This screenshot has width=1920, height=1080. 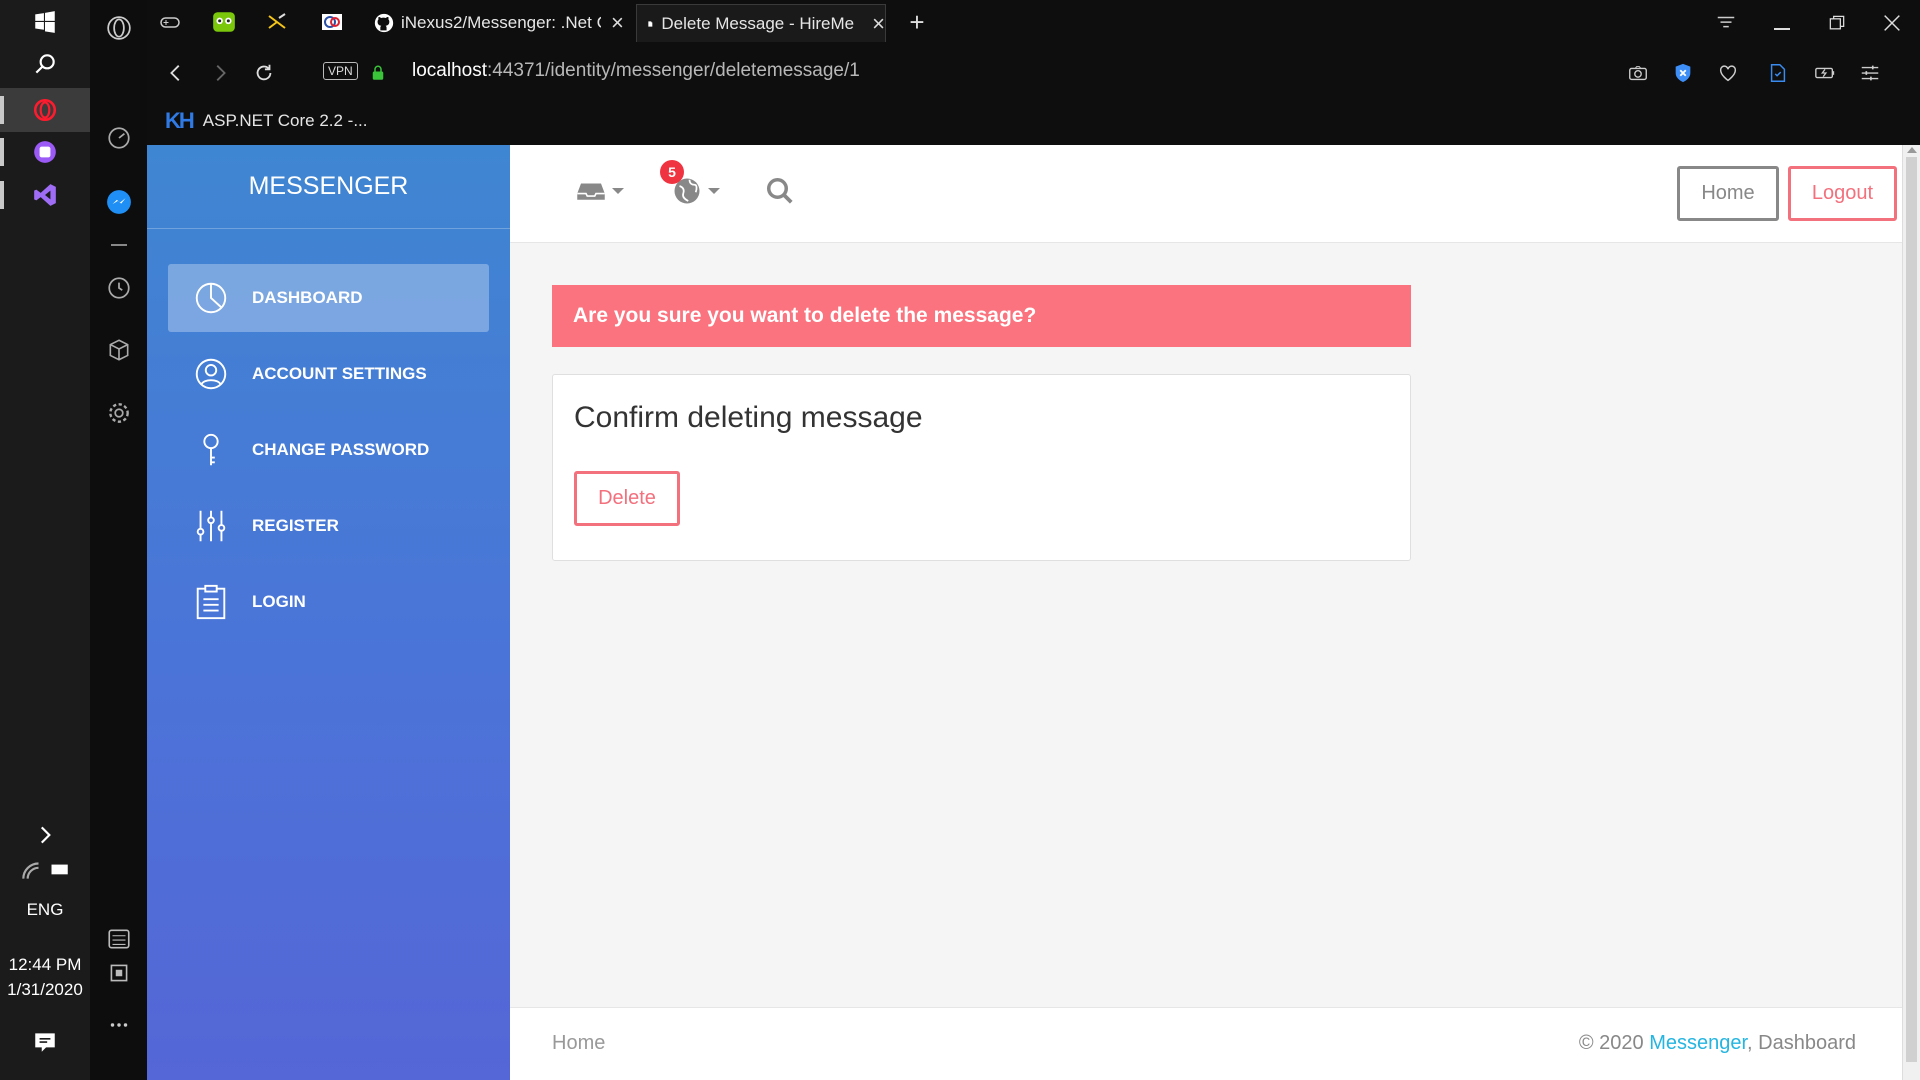 What do you see at coordinates (180, 120) in the screenshot?
I see `kh-logo-icon: KH` at bounding box center [180, 120].